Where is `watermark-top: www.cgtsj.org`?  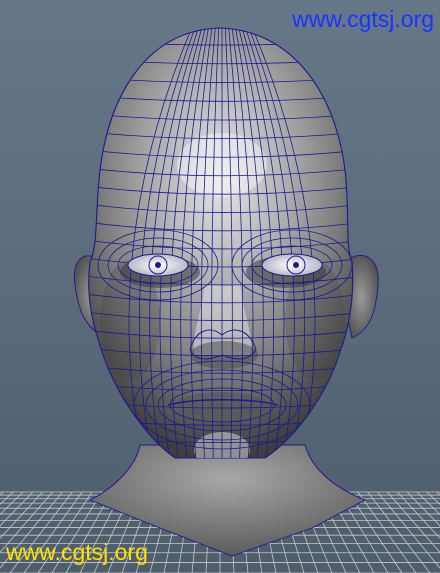 watermark-top: www.cgtsj.org is located at coordinates (363, 19).